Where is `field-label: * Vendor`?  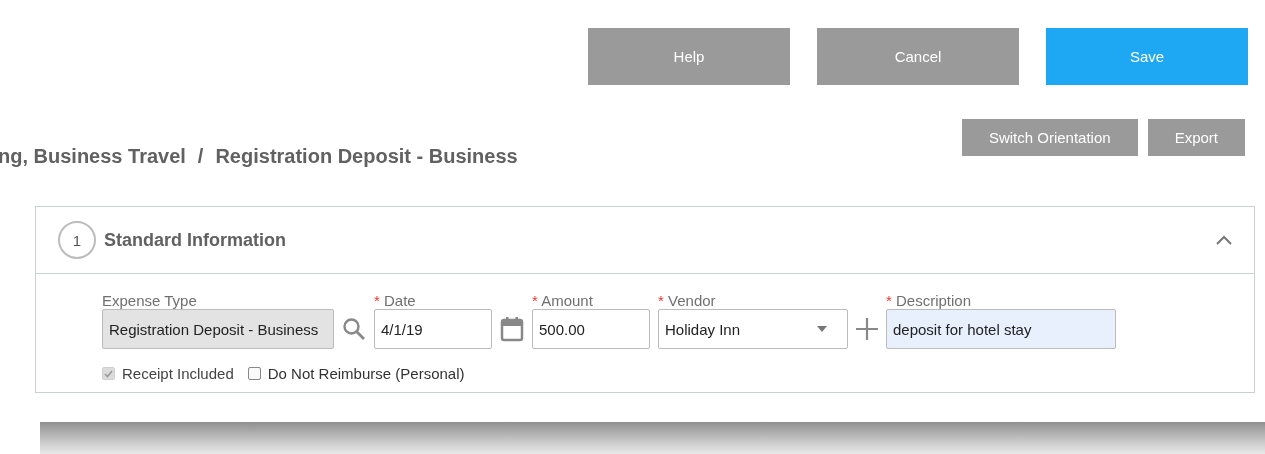 field-label: * Vendor is located at coordinates (687, 300).